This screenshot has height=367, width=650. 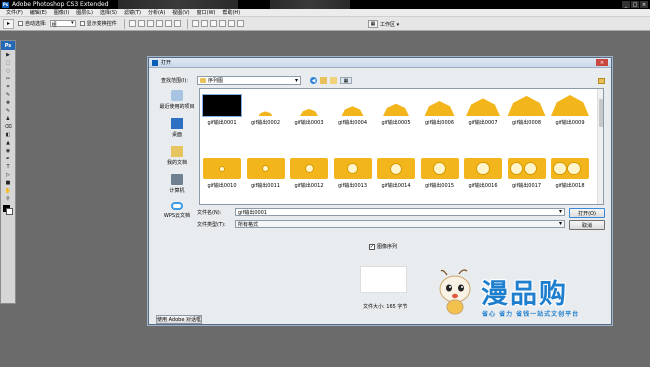 I want to click on folder-icon, so click(x=203, y=80).